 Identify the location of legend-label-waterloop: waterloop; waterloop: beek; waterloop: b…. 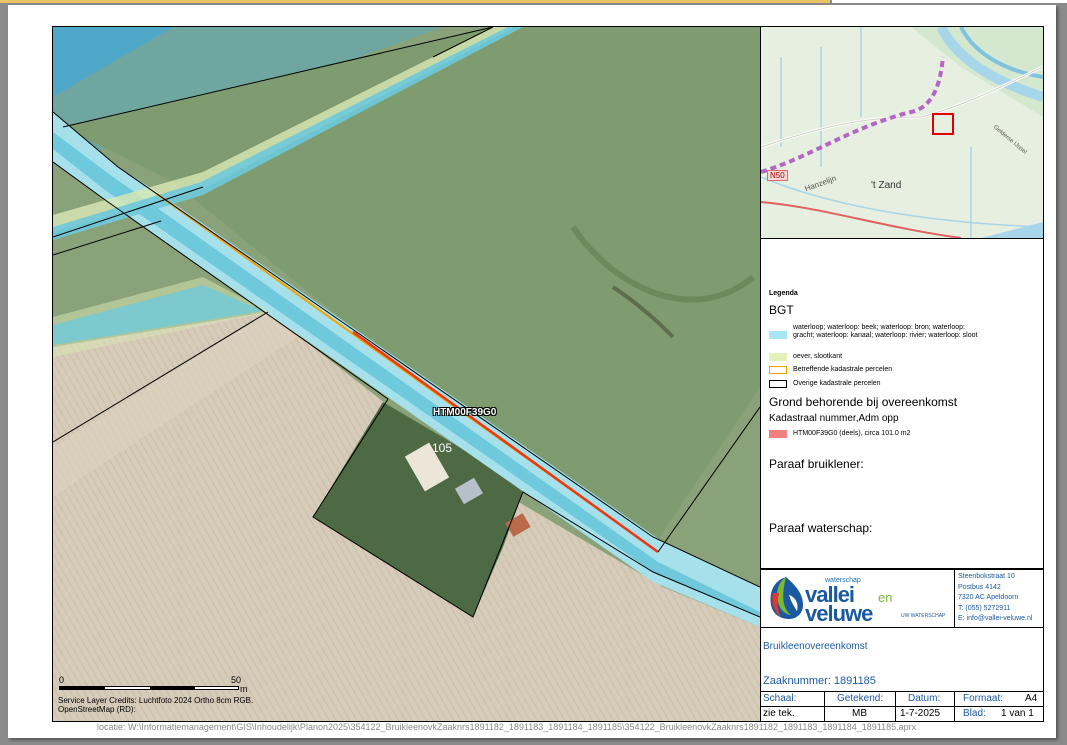
(885, 331).